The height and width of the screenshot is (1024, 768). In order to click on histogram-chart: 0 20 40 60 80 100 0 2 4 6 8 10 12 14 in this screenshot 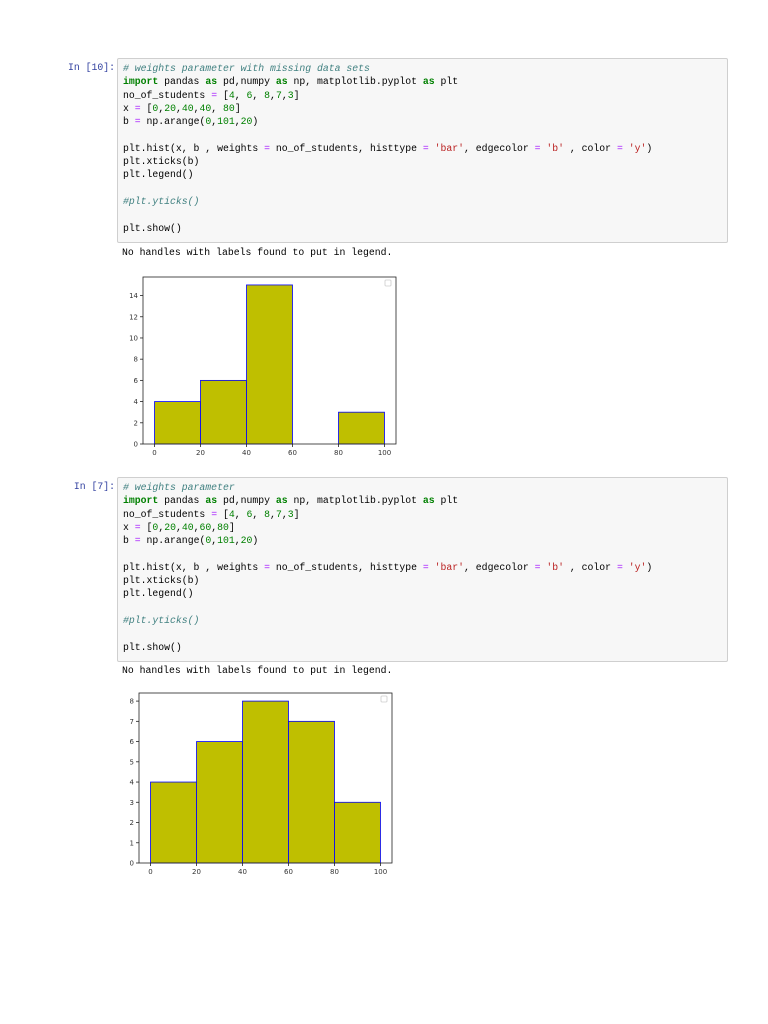, I will do `click(263, 366)`.